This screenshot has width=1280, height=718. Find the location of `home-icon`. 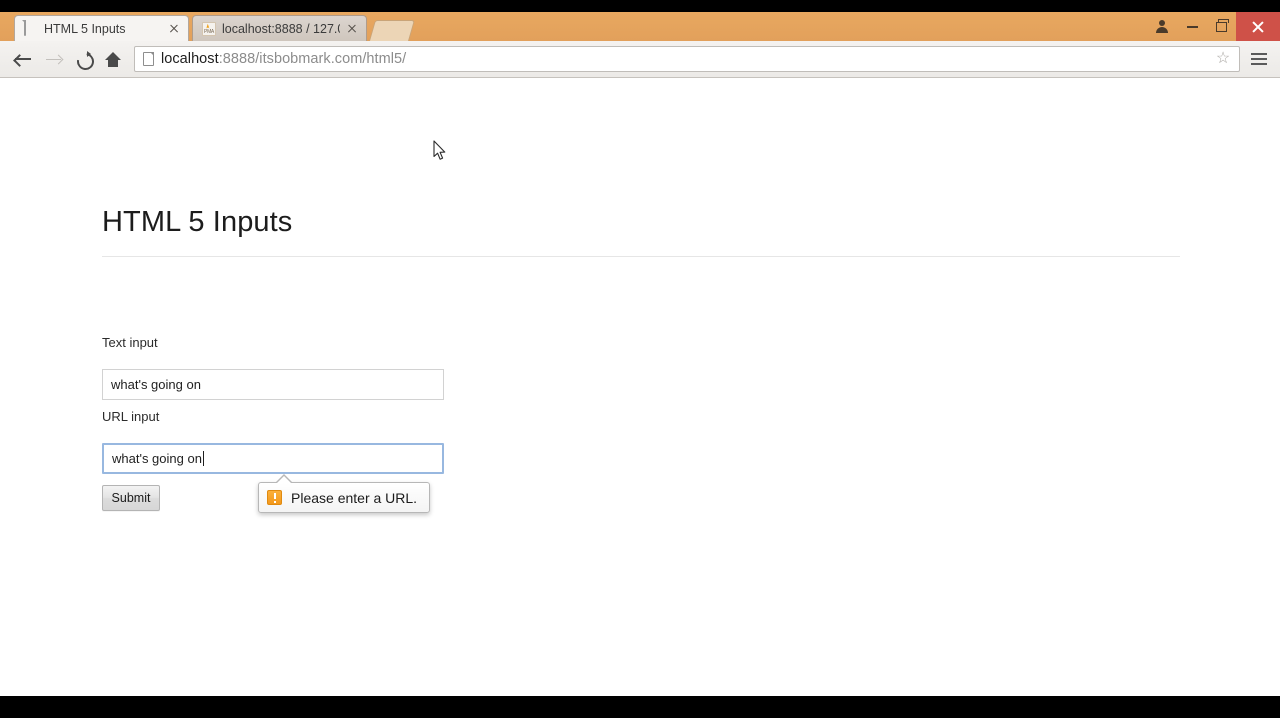

home-icon is located at coordinates (113, 59).